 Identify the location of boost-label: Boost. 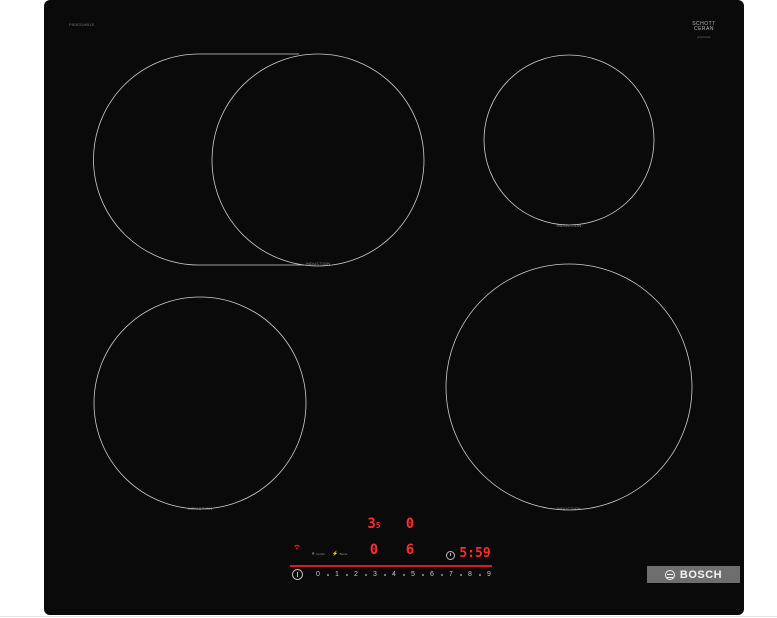
(343, 554).